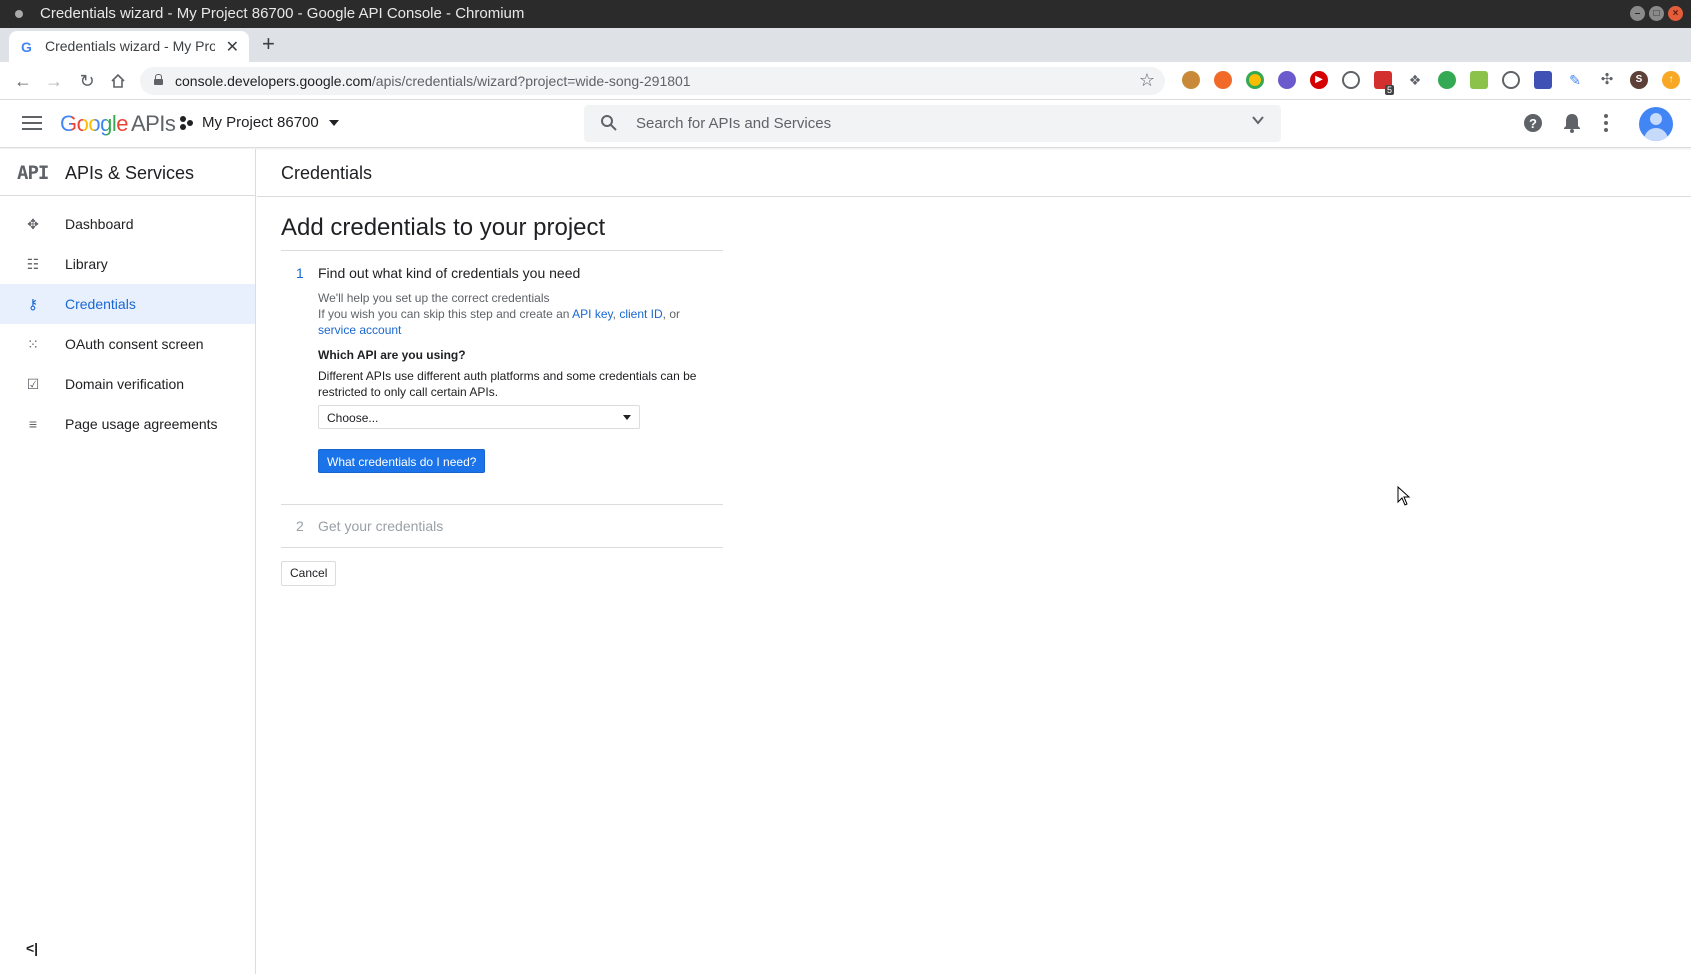 The width and height of the screenshot is (1691, 974). I want to click on wizard-step-2: 2 Get your credentials, so click(502, 526).